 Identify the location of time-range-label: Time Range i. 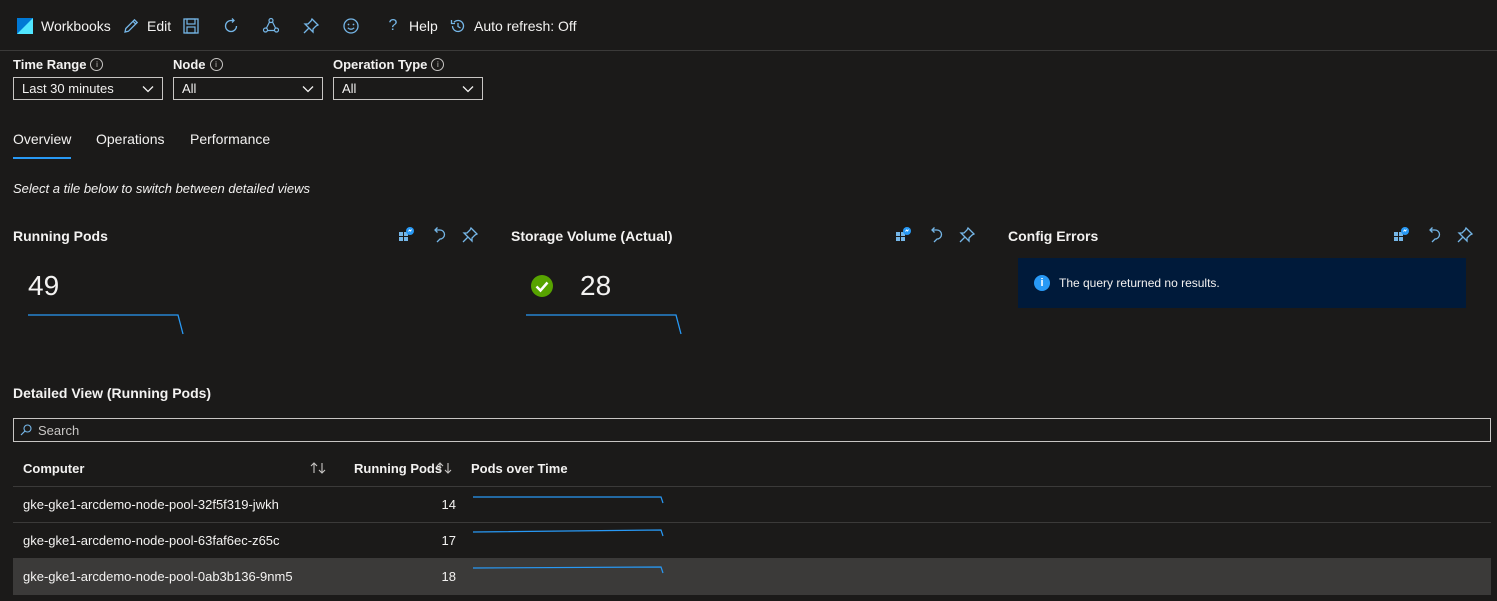
(58, 64).